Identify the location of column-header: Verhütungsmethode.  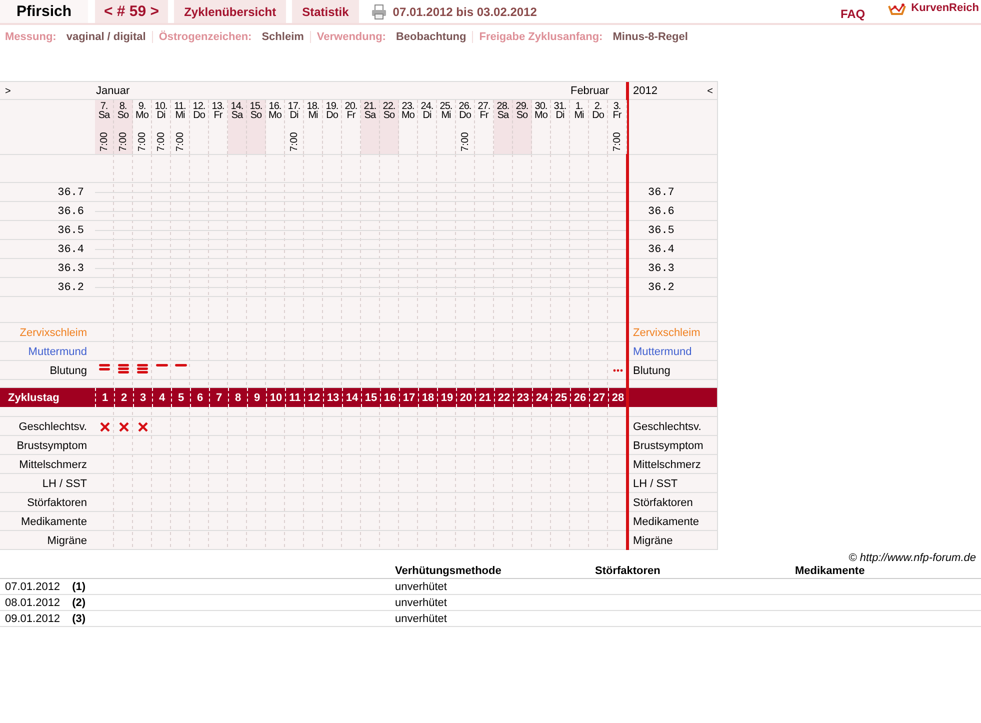
(448, 571).